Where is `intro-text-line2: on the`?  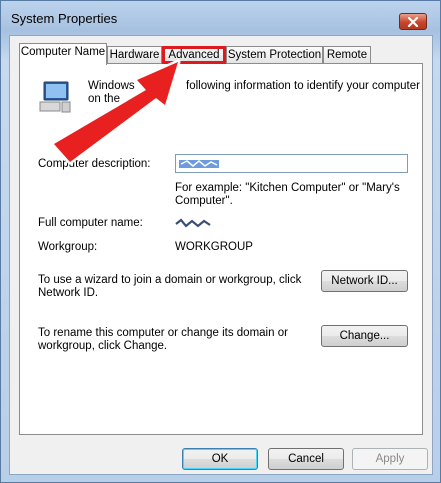 intro-text-line2: on the is located at coordinates (104, 99).